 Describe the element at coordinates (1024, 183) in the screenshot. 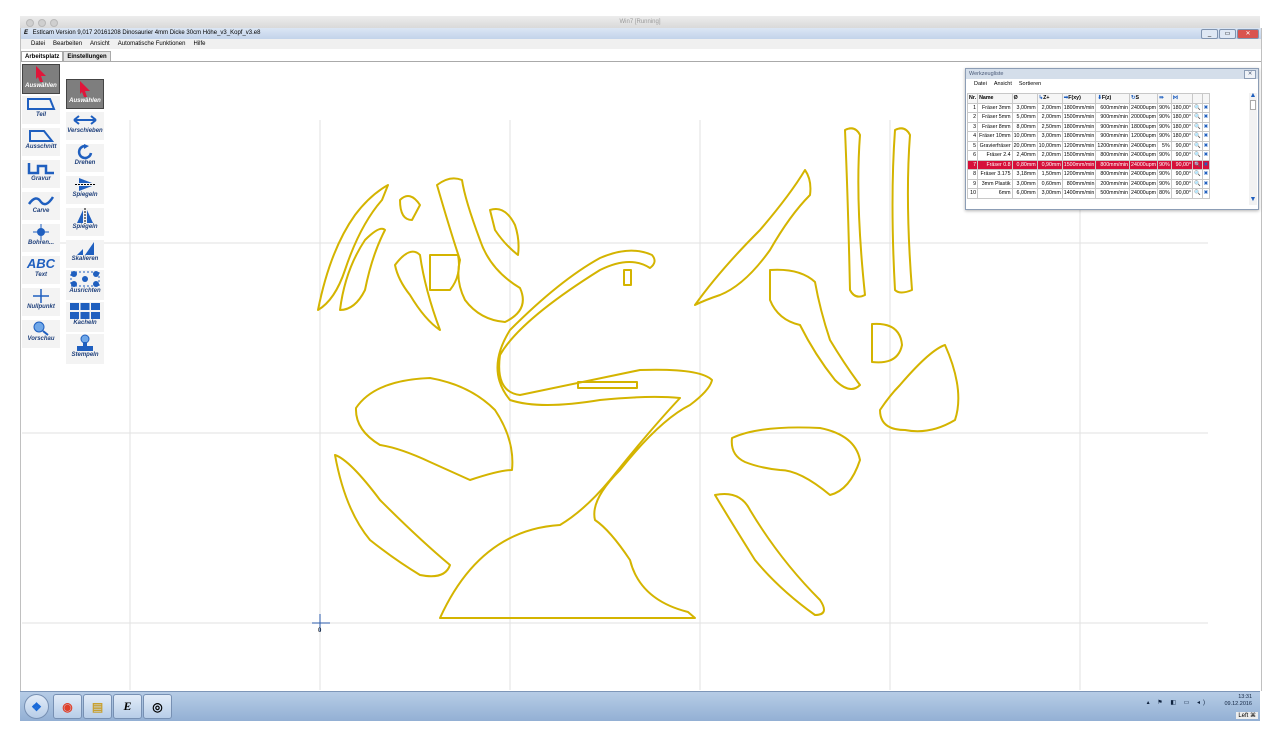

I see `cell-diameter: 3,00mm` at that location.